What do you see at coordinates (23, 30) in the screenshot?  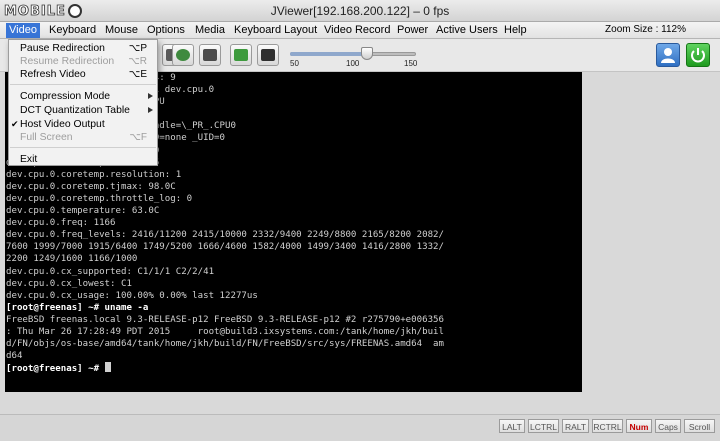 I see `menu-video: Video` at bounding box center [23, 30].